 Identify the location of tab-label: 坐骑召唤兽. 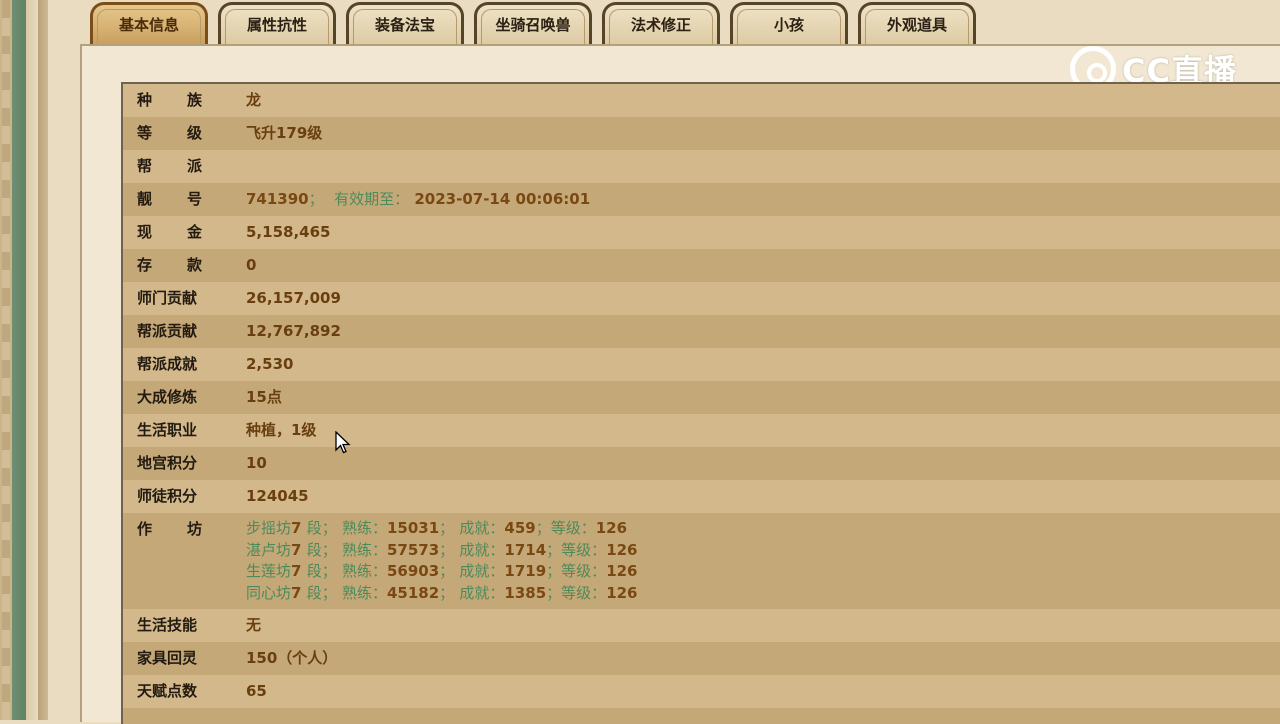
(533, 25).